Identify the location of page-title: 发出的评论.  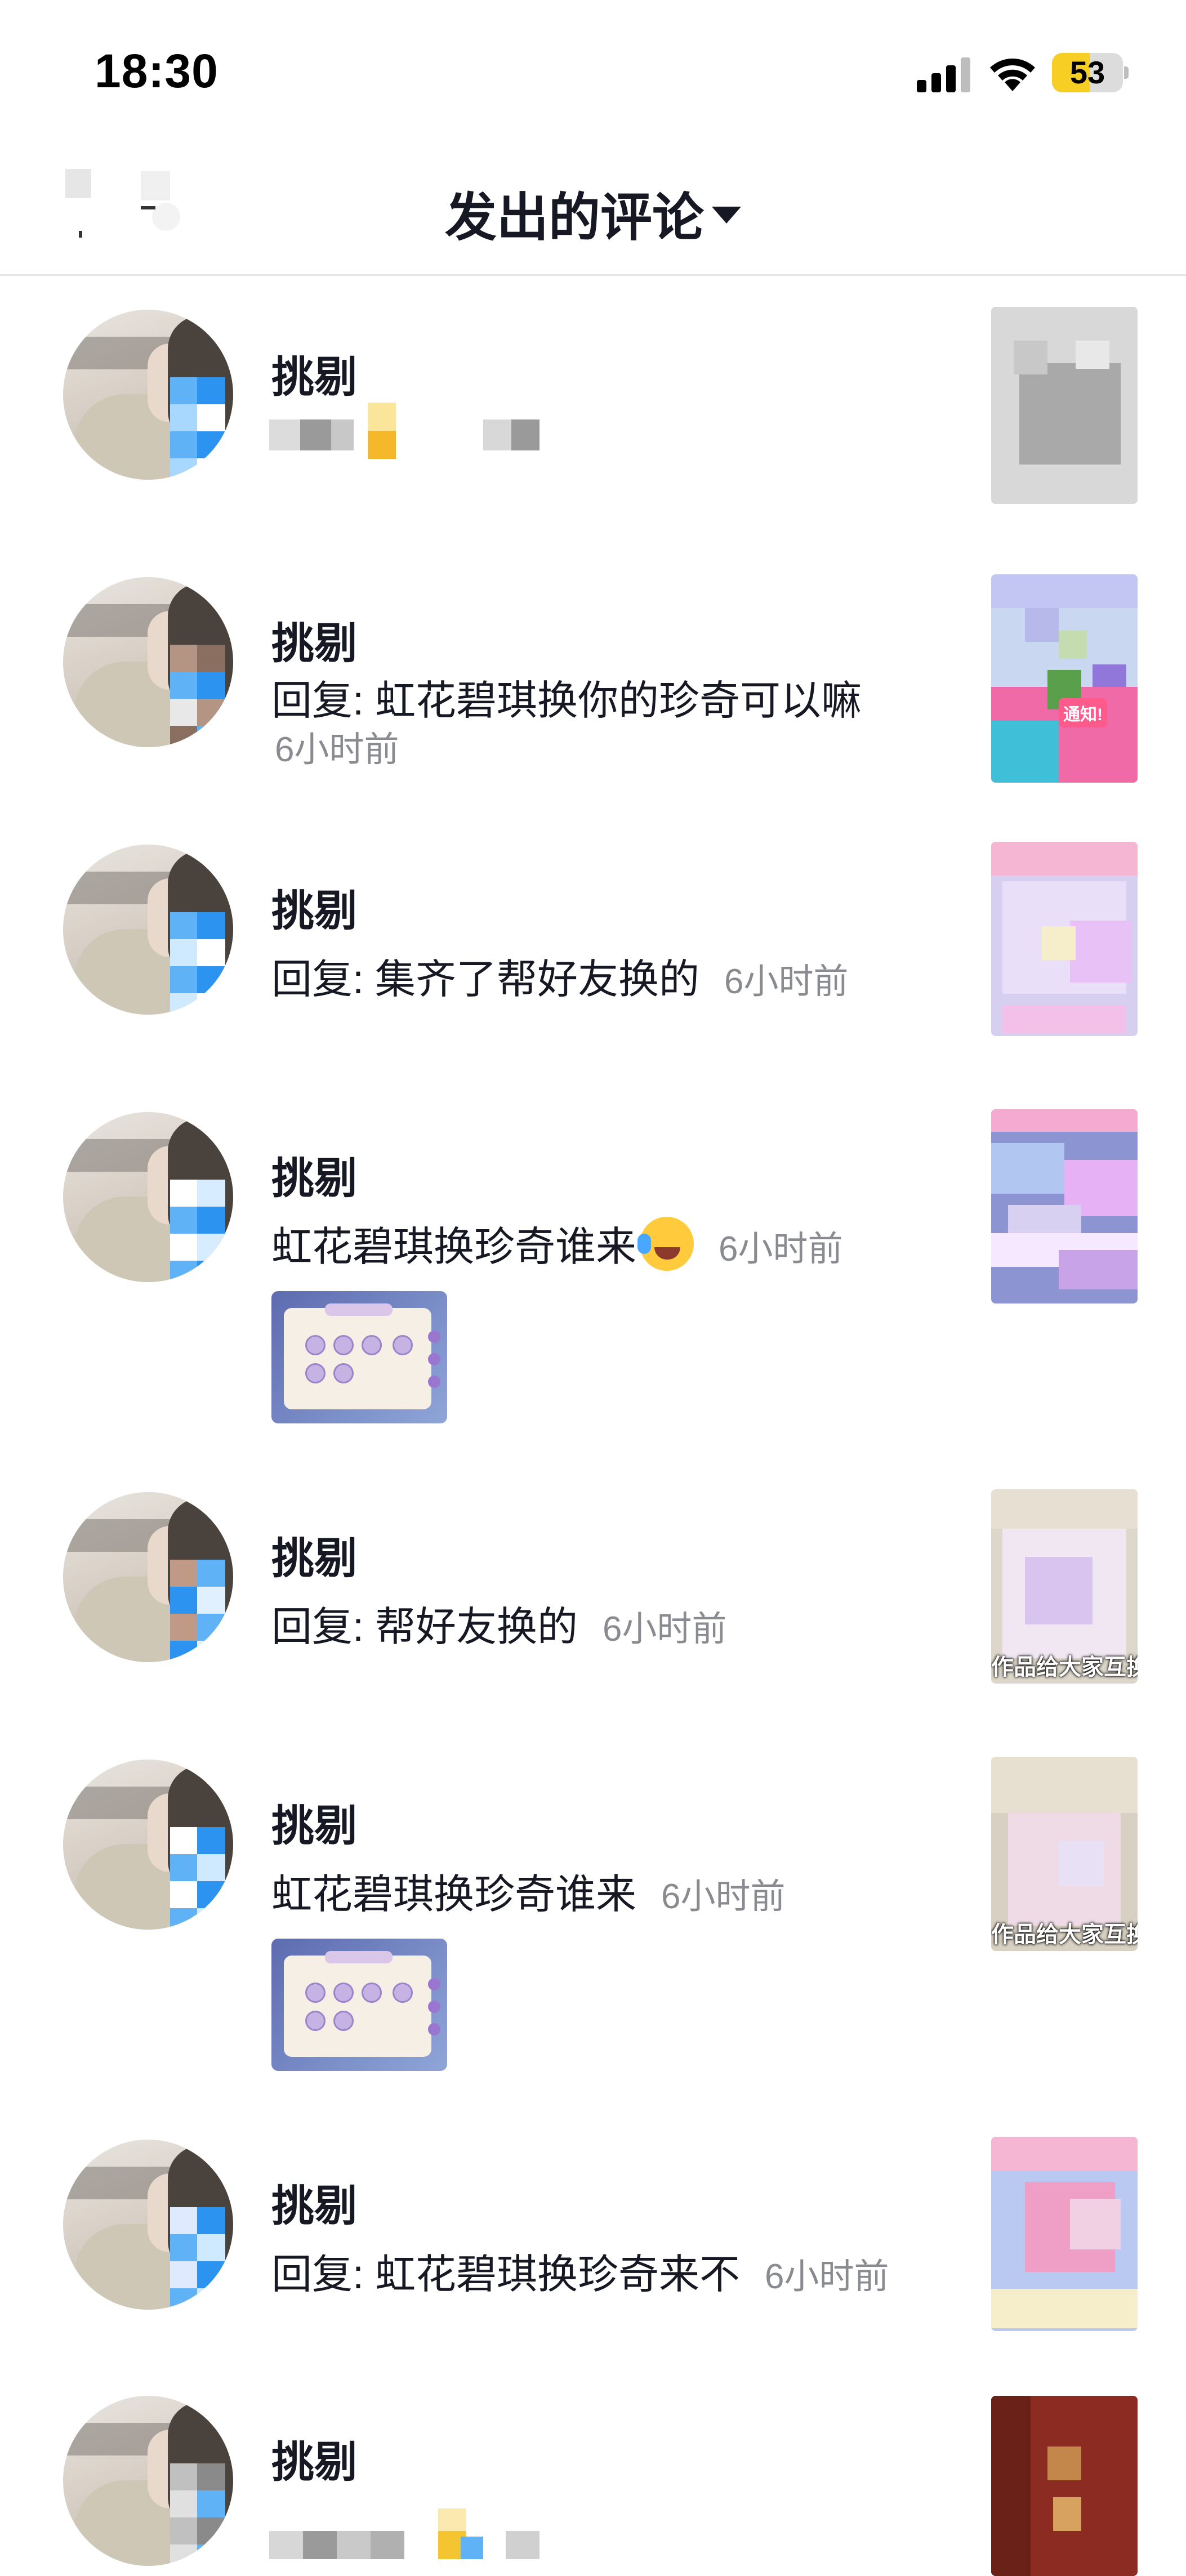
(574, 218).